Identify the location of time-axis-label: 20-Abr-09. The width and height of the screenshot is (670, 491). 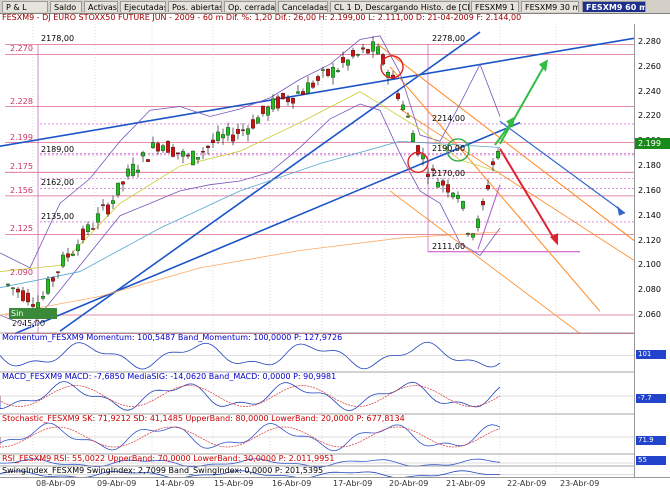
(409, 483).